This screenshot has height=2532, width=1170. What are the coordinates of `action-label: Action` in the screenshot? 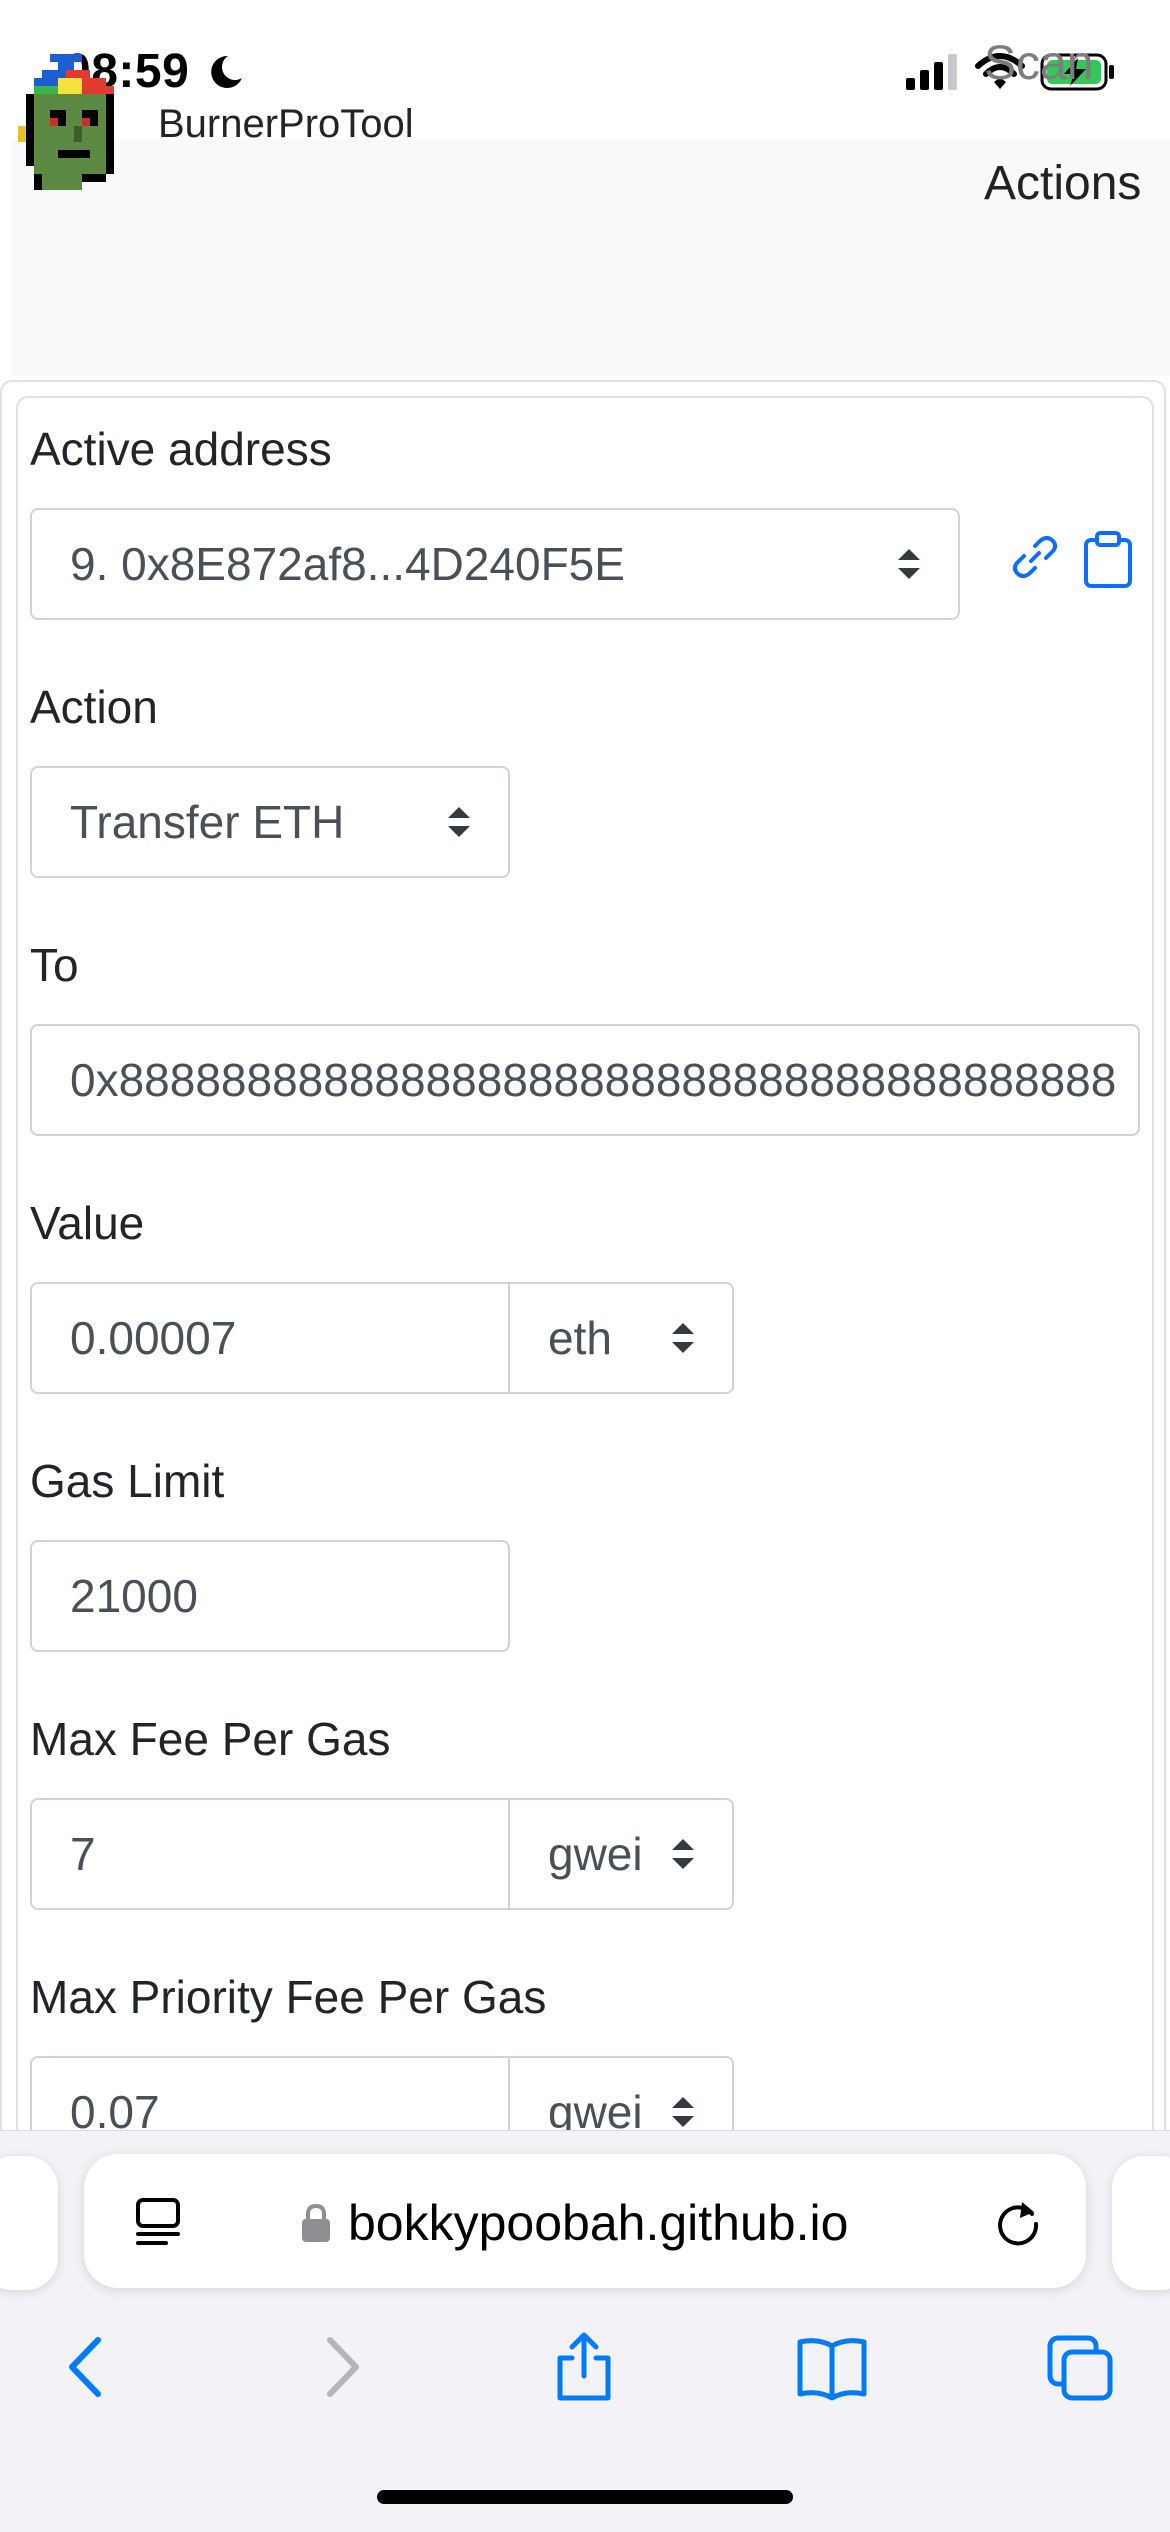 It's located at (94, 707).